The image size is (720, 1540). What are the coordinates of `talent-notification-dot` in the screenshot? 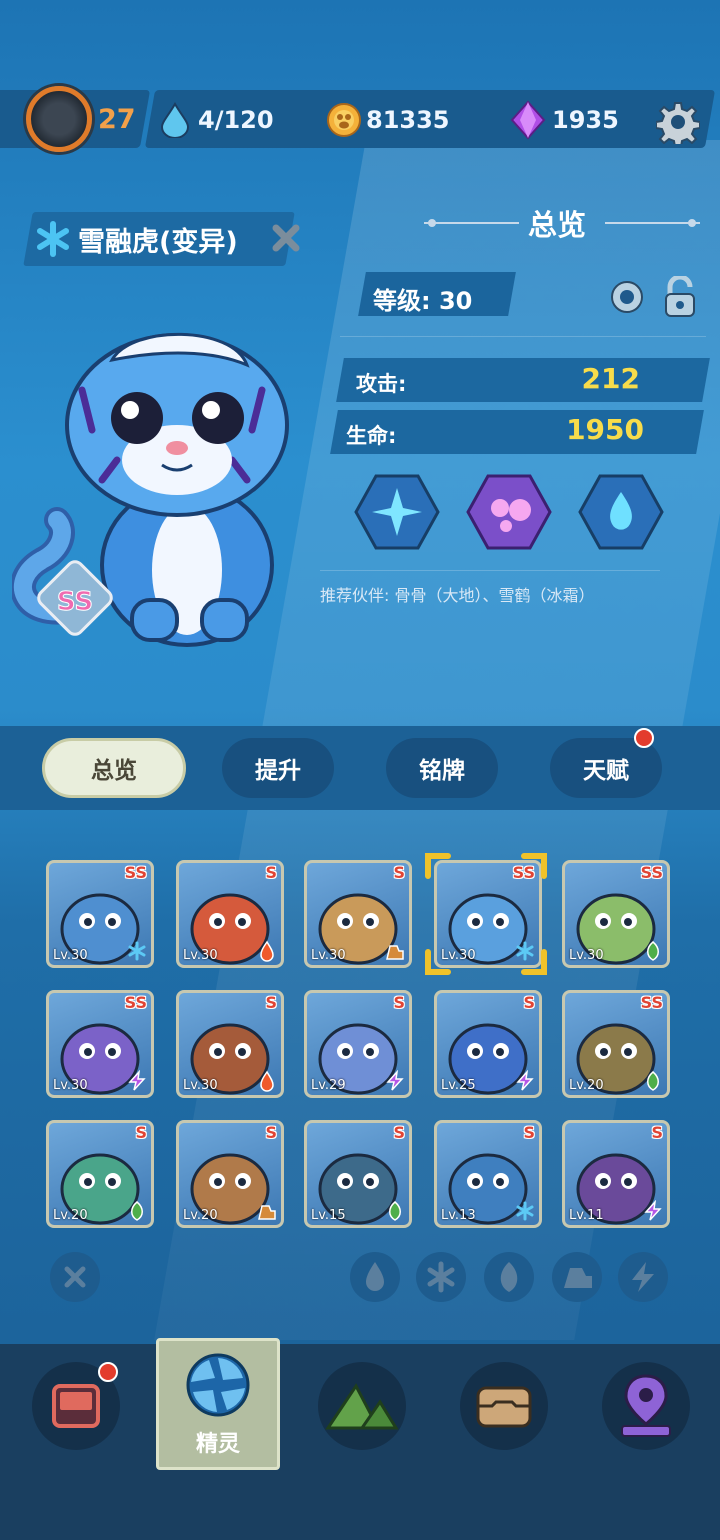 It's located at (644, 738).